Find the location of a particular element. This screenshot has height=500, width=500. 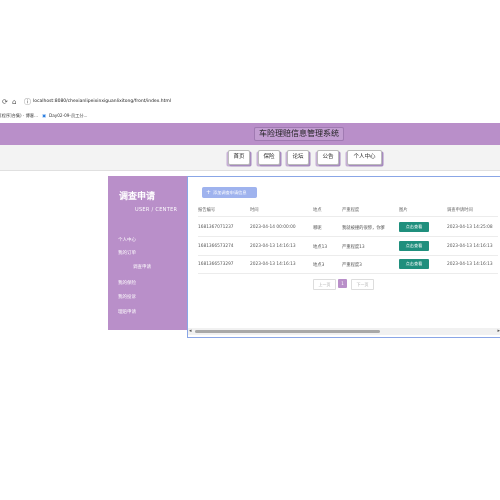

nav-user-center: 个人中心 is located at coordinates (364, 157).